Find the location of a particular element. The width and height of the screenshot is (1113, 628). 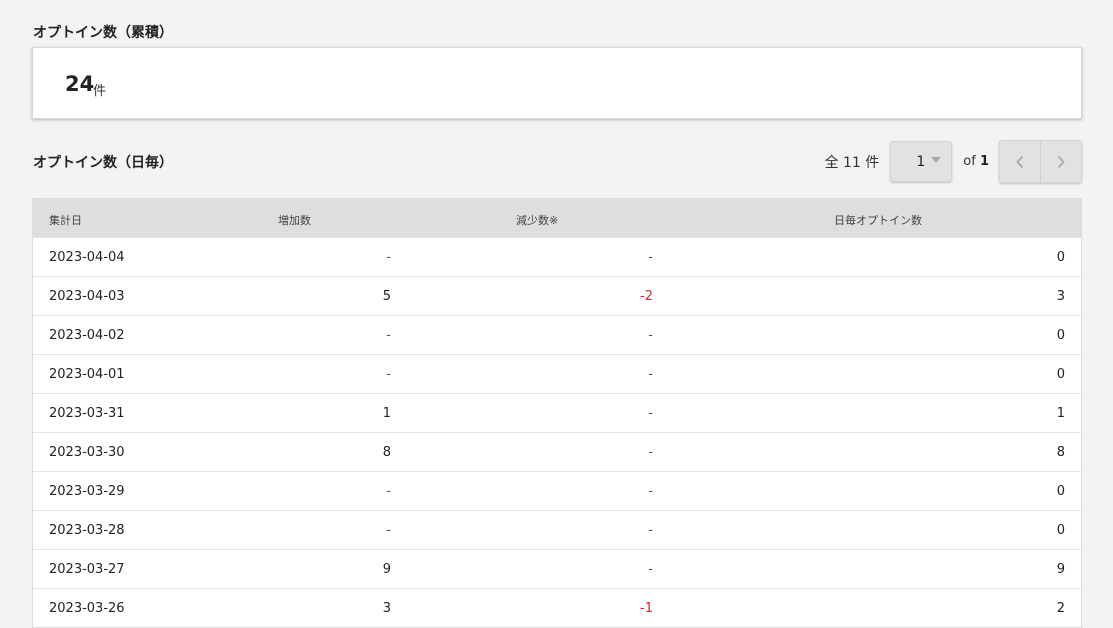

header-increase: 増加数 is located at coordinates (294, 220).